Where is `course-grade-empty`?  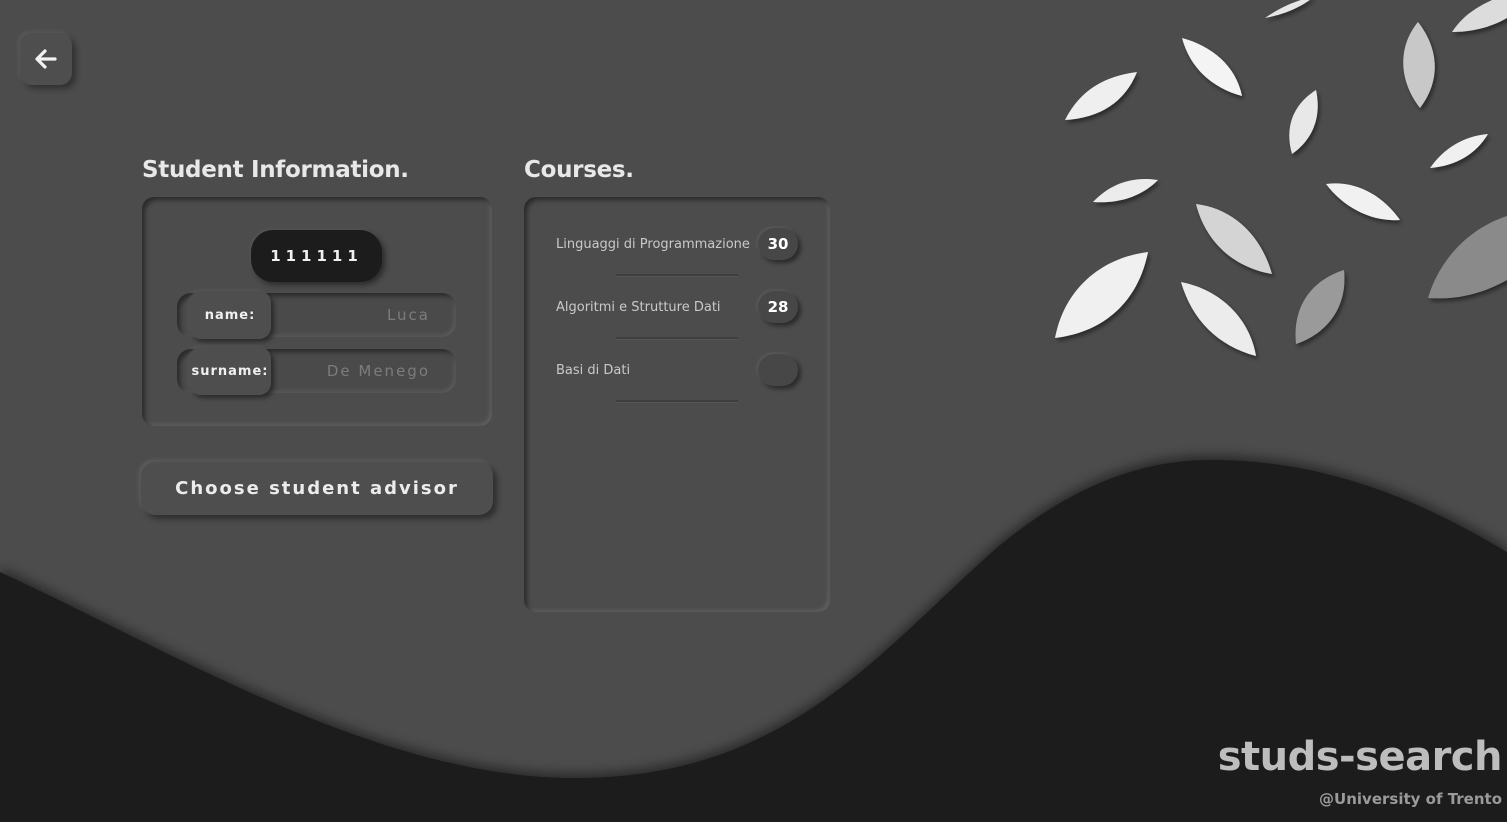 course-grade-empty is located at coordinates (778, 370).